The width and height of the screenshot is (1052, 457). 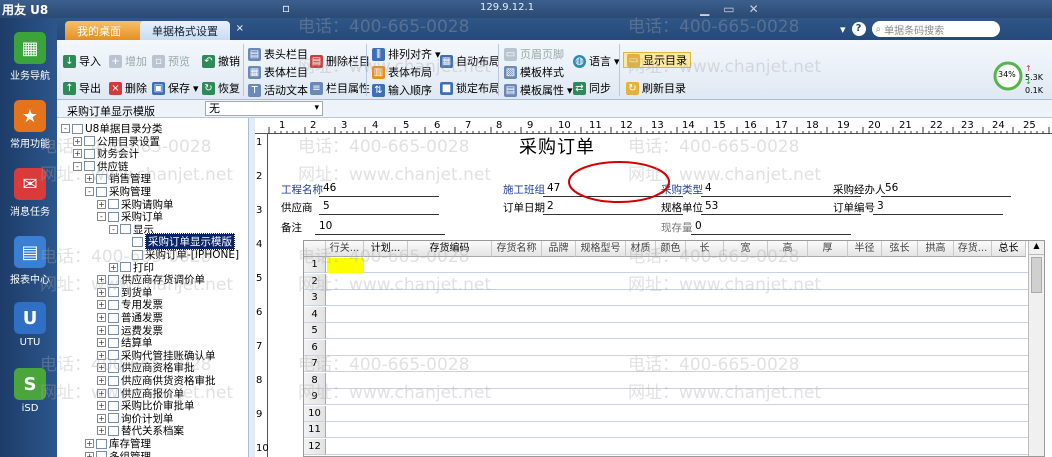 What do you see at coordinates (711, 206) in the screenshot?
I see `field-value: 53` at bounding box center [711, 206].